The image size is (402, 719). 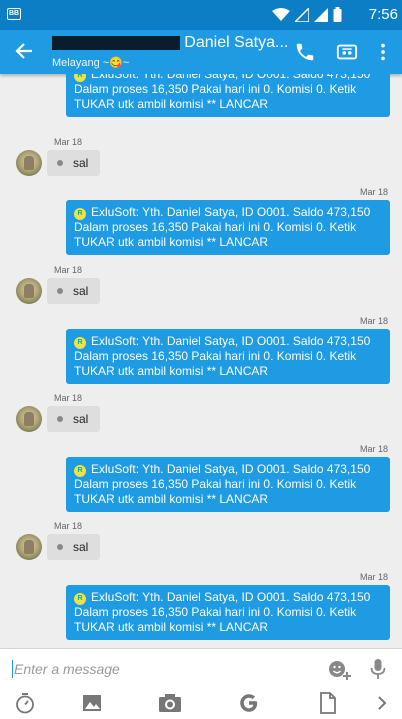 I want to click on google-icon, so click(x=249, y=703).